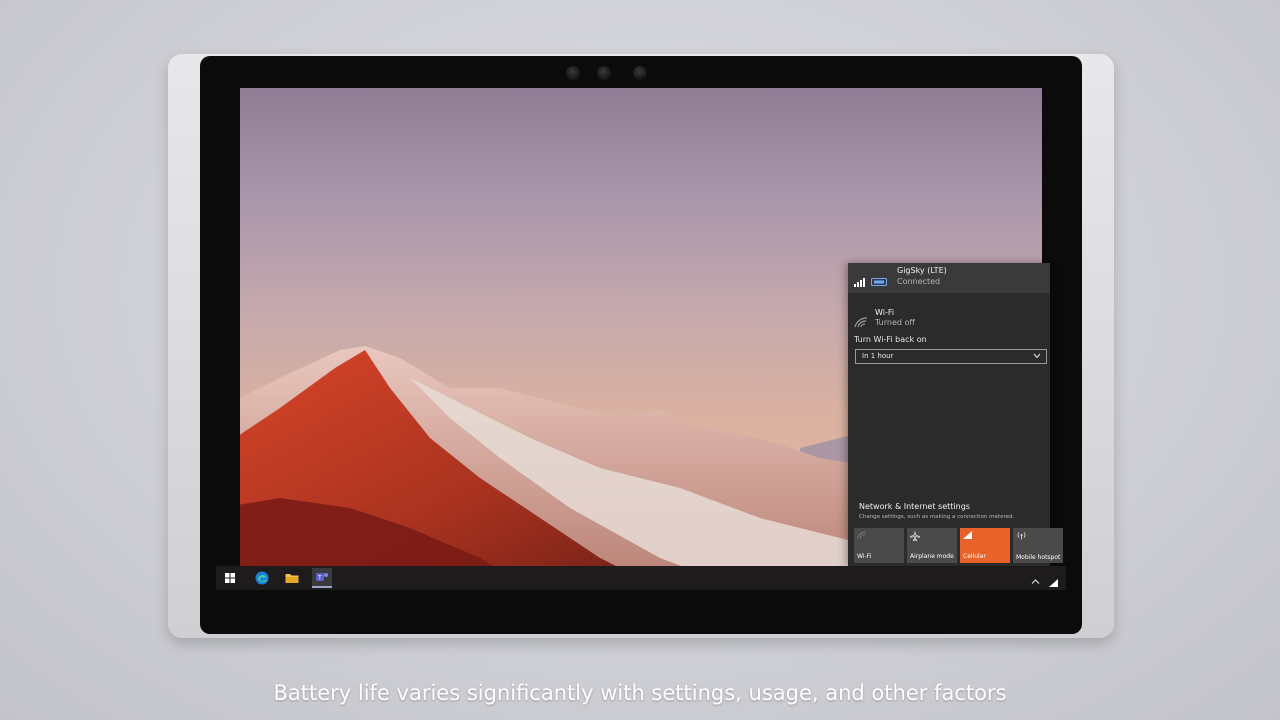 The width and height of the screenshot is (1280, 720). What do you see at coordinates (922, 270) in the screenshot?
I see `cellular-network-name: GigSky (LTE)` at bounding box center [922, 270].